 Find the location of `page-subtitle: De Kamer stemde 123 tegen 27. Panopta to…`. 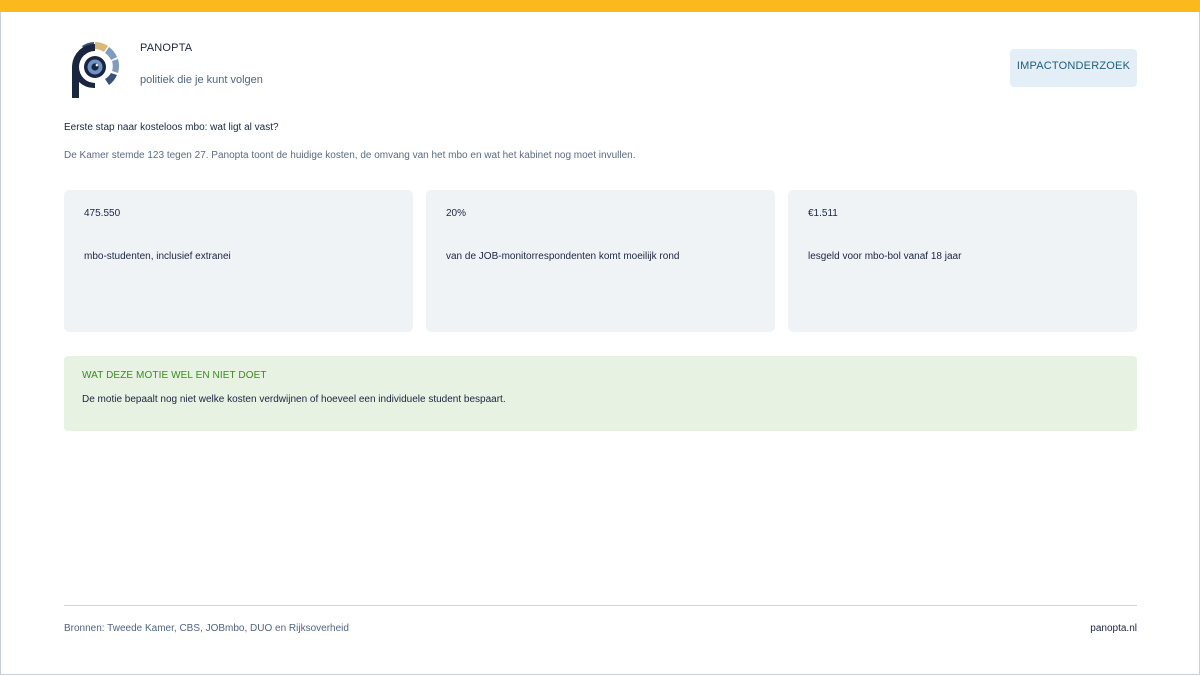

page-subtitle: De Kamer stemde 123 tegen 27. Panopta to… is located at coordinates (350, 155).